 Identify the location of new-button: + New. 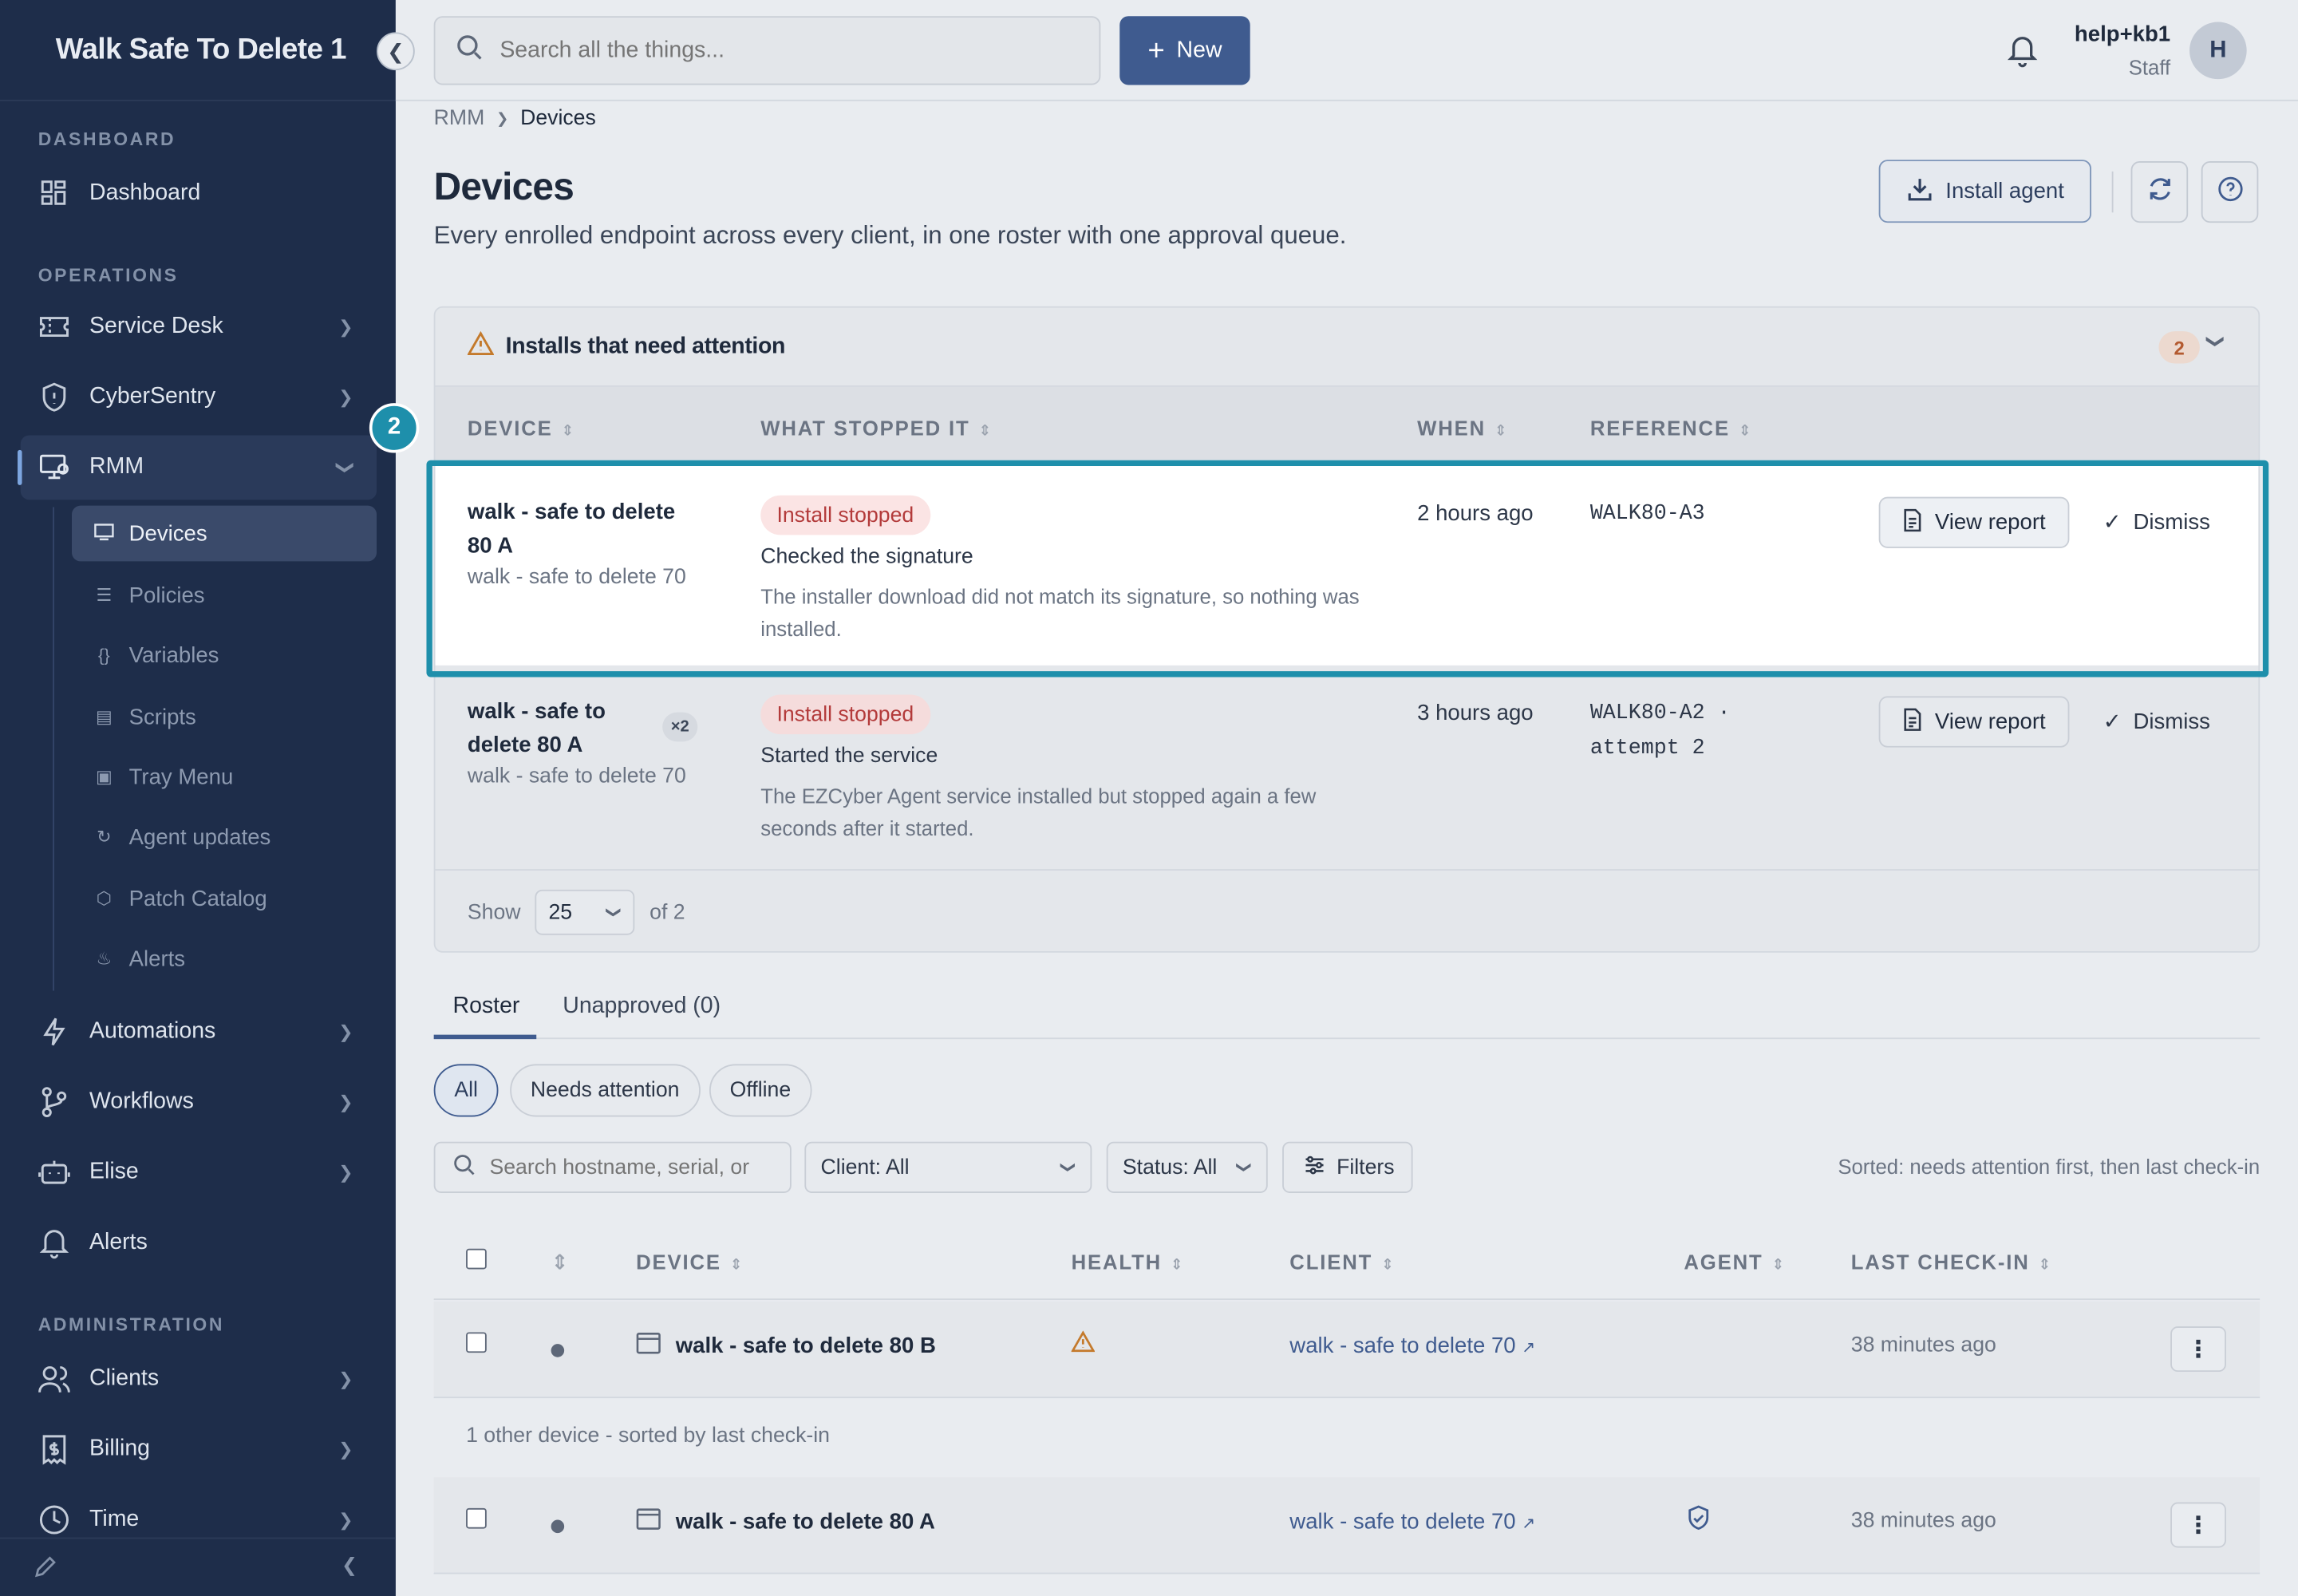
(1185, 50).